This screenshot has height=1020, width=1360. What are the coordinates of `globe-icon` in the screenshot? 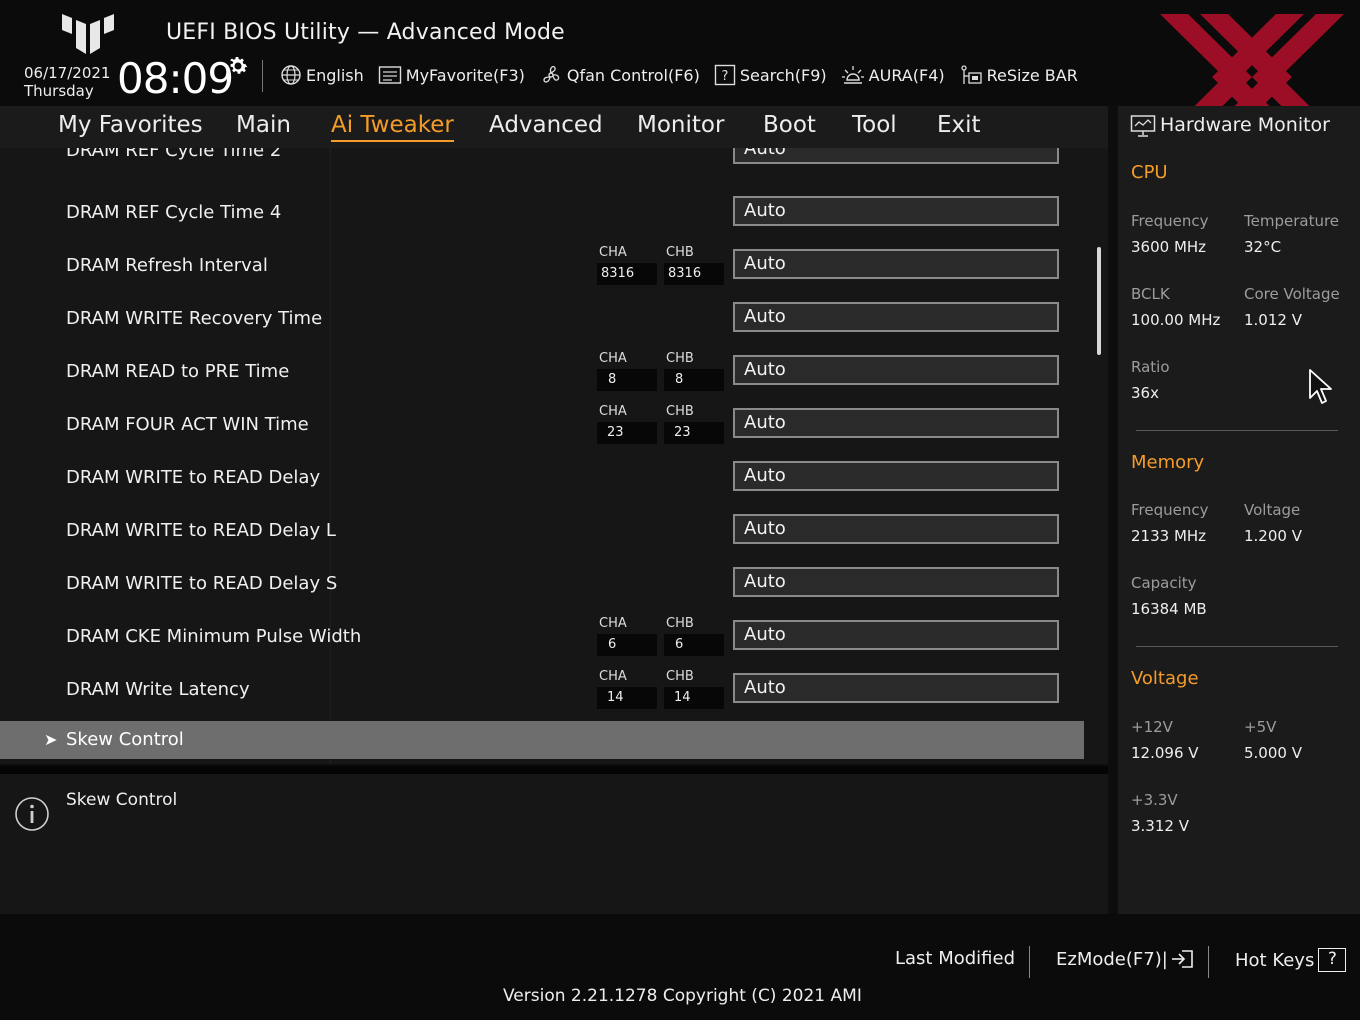 It's located at (291, 75).